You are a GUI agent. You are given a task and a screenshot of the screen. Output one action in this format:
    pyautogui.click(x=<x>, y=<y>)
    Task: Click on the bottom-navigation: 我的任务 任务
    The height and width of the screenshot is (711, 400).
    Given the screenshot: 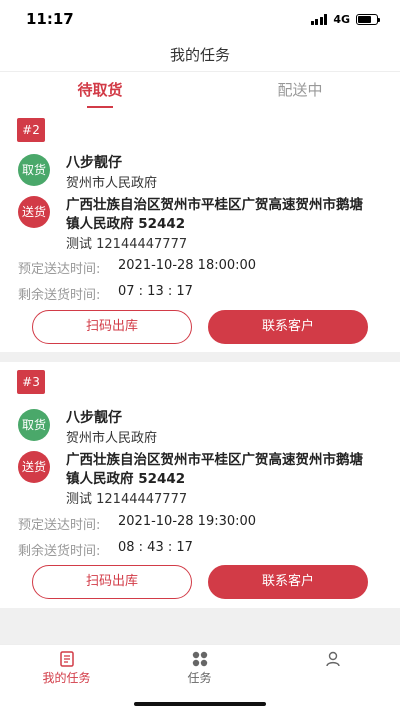 What is the action you would take?
    pyautogui.click(x=200, y=677)
    